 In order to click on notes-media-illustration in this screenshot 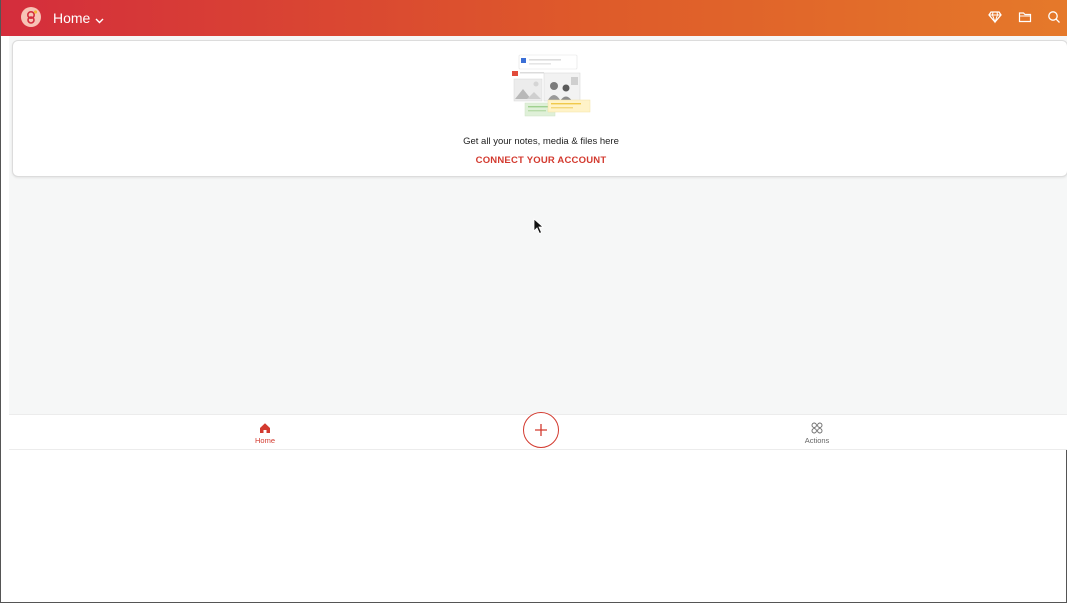, I will do `click(551, 85)`.